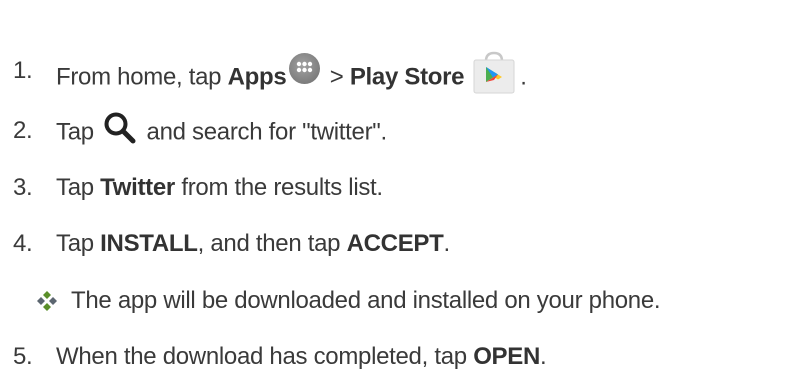 This screenshot has height=379, width=789. I want to click on step-number: 4., so click(23, 243).